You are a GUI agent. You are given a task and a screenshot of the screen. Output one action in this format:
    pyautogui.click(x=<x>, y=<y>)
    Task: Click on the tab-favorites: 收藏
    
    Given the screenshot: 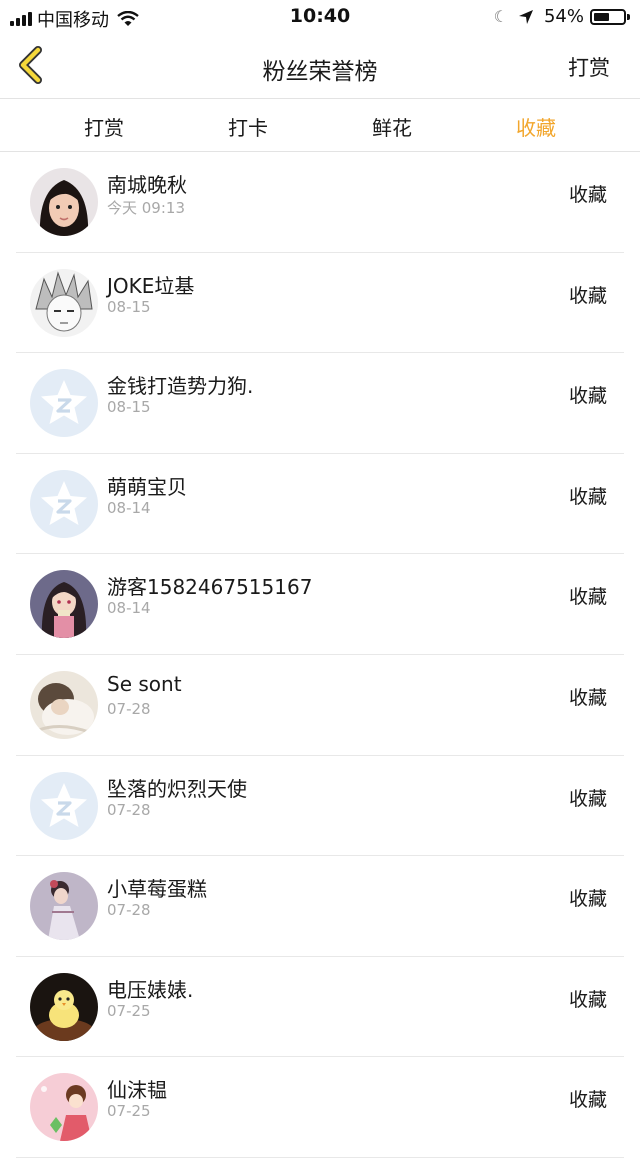 What is the action you would take?
    pyautogui.click(x=536, y=126)
    